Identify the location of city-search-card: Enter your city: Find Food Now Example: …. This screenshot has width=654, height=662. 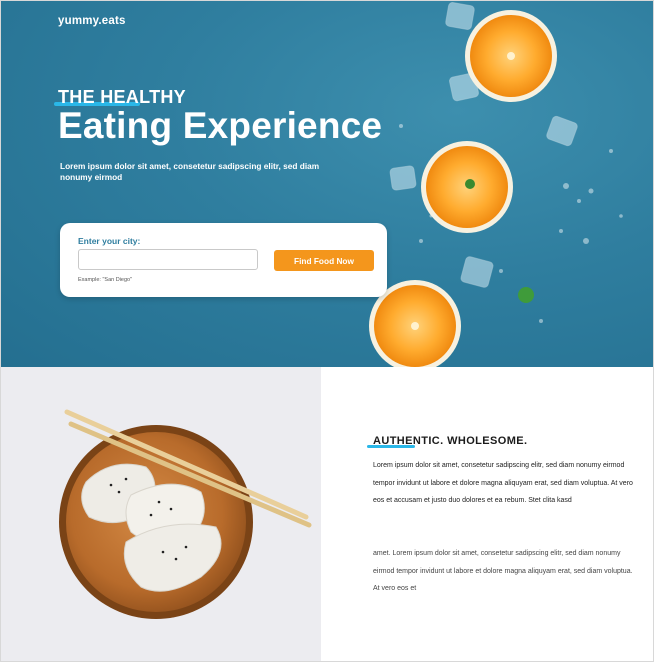
(223, 260).